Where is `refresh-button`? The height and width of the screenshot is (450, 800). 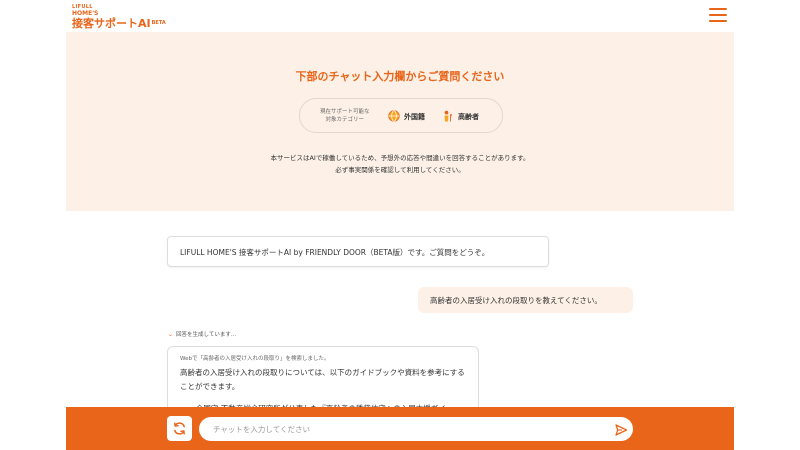
refresh-button is located at coordinates (179, 428).